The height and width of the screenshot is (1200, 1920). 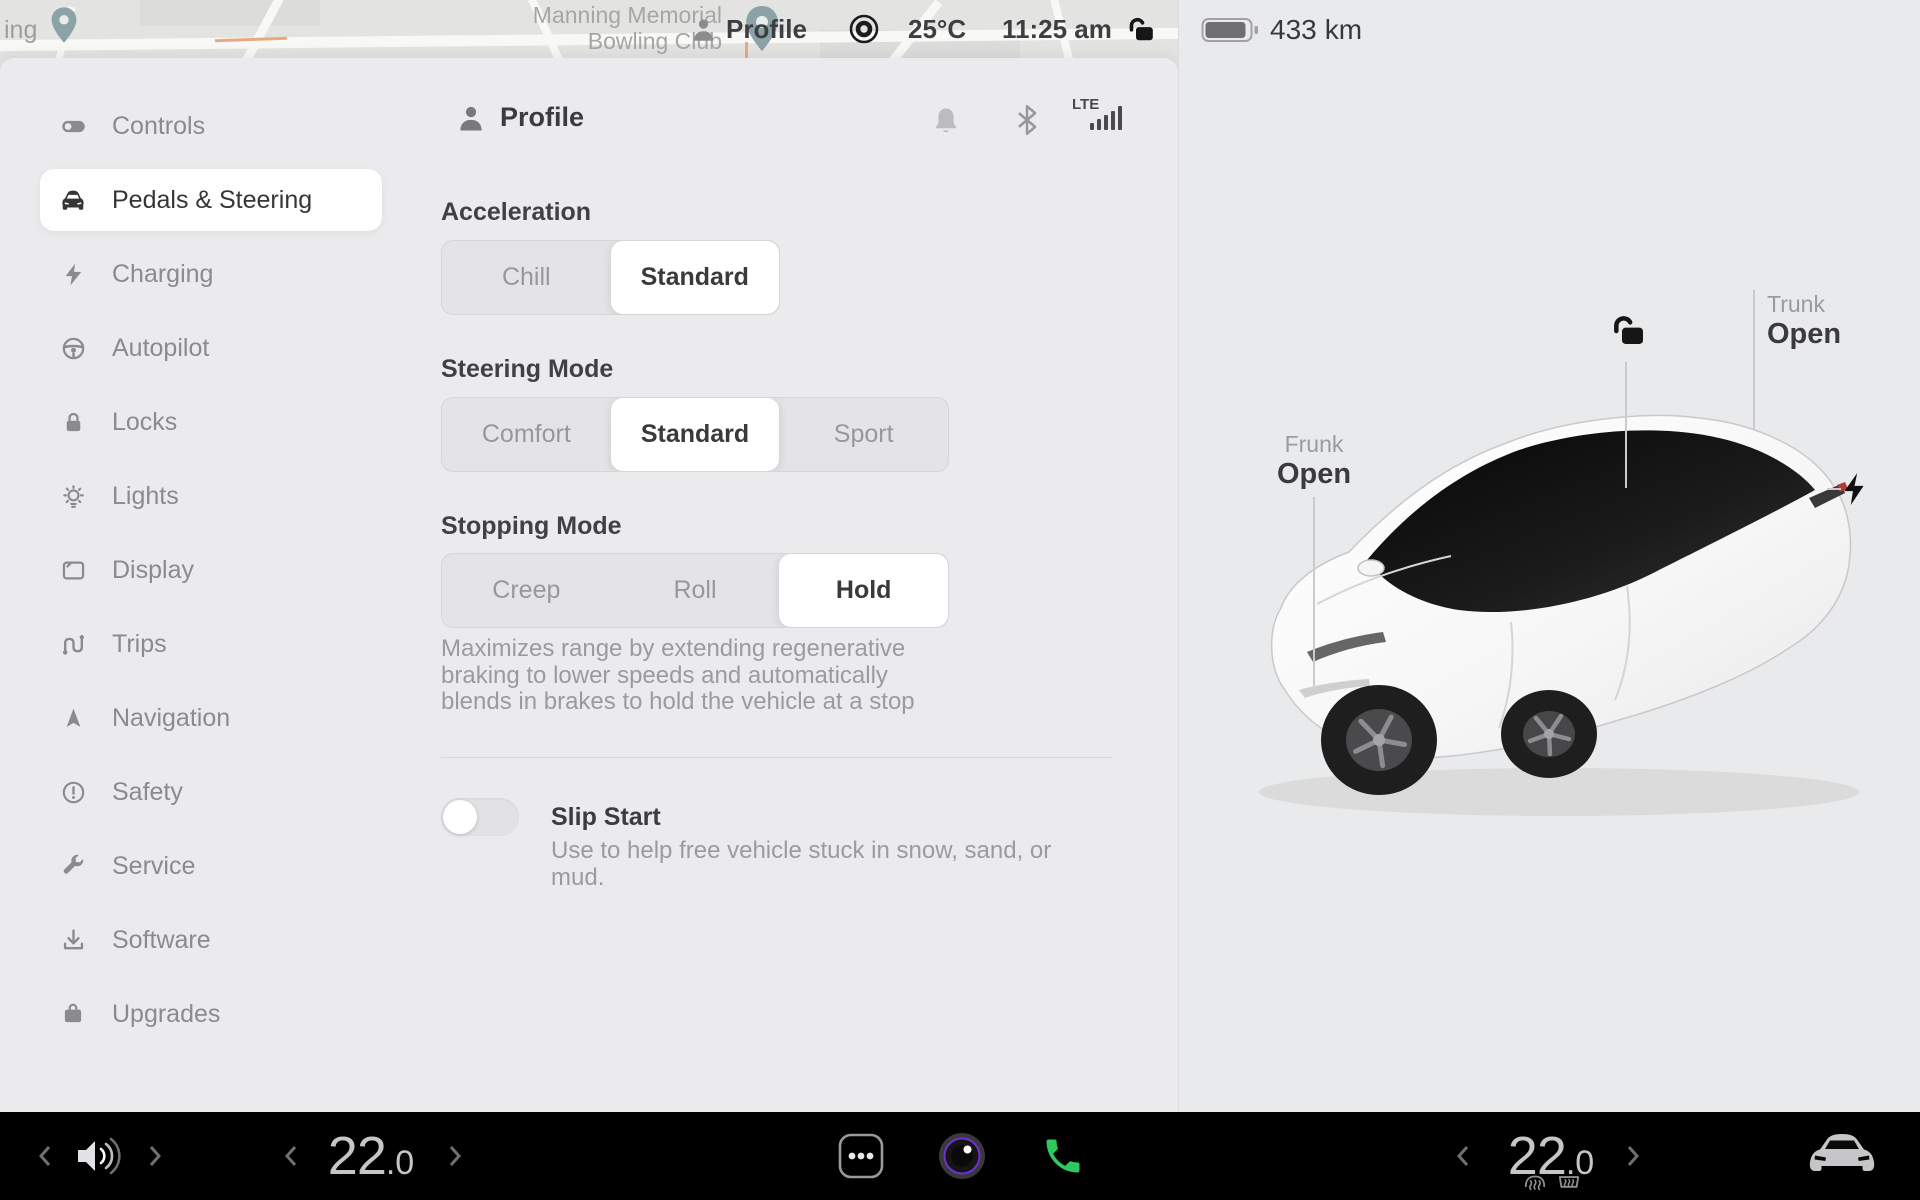 I want to click on acceleration-section-label: Acceleration, so click(x=516, y=212).